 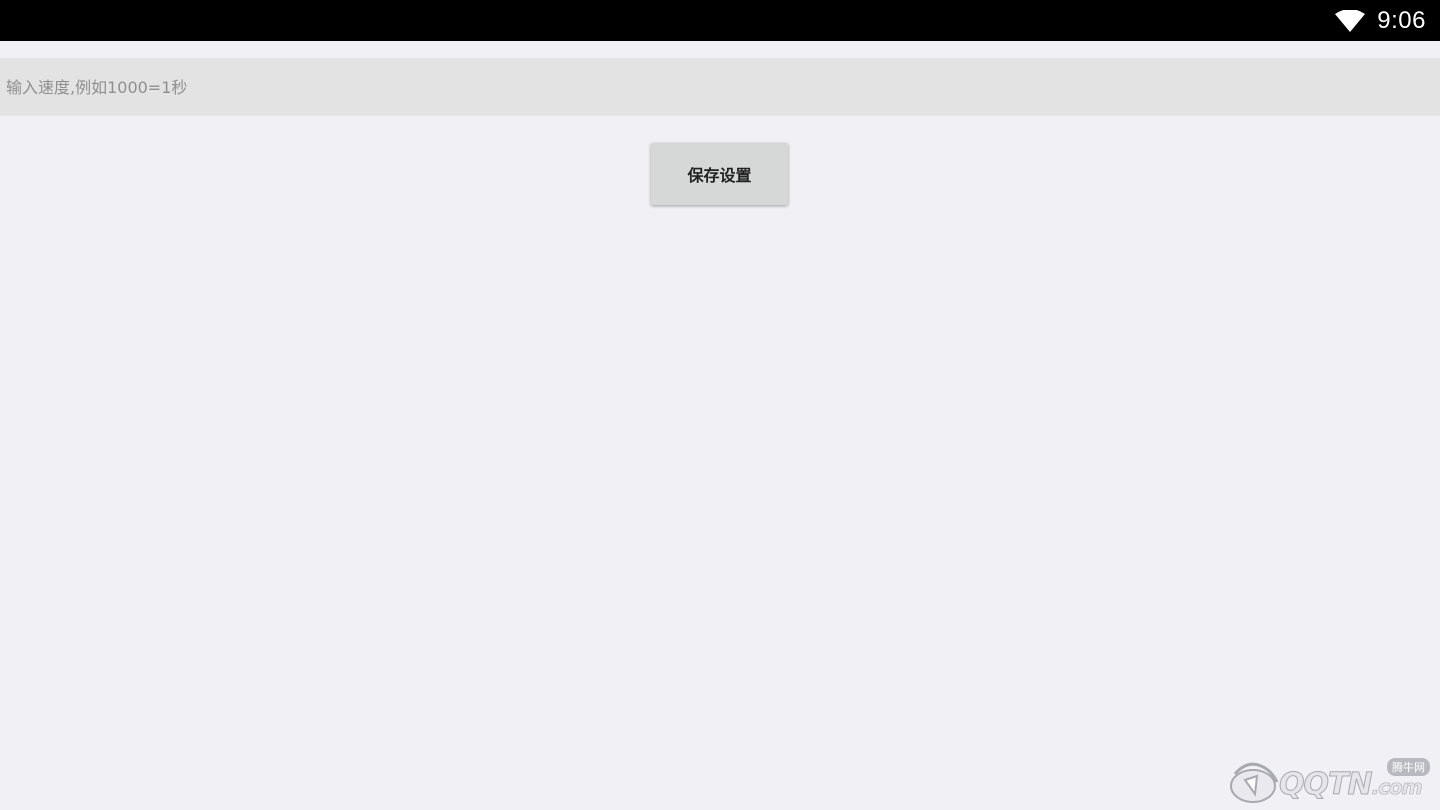 I want to click on speed-input-container, so click(x=720, y=87).